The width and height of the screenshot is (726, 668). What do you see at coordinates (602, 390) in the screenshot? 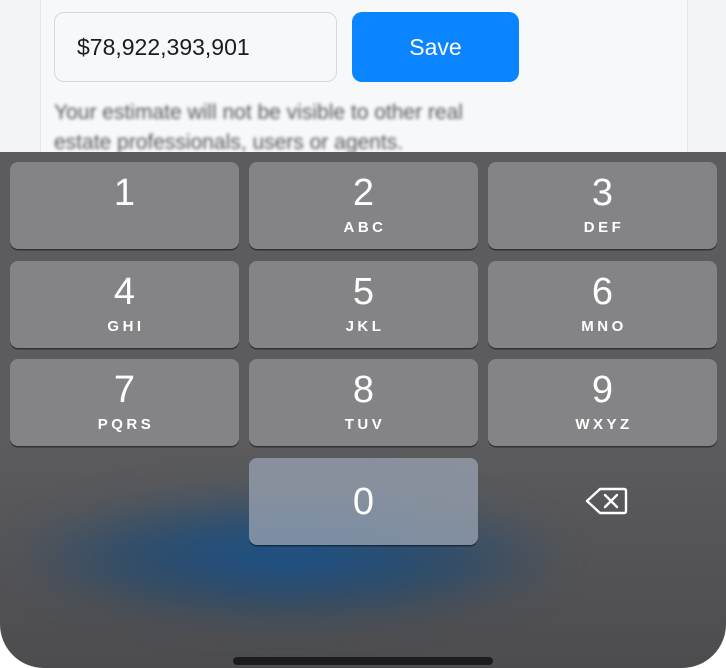
I see `key-digit: 9` at bounding box center [602, 390].